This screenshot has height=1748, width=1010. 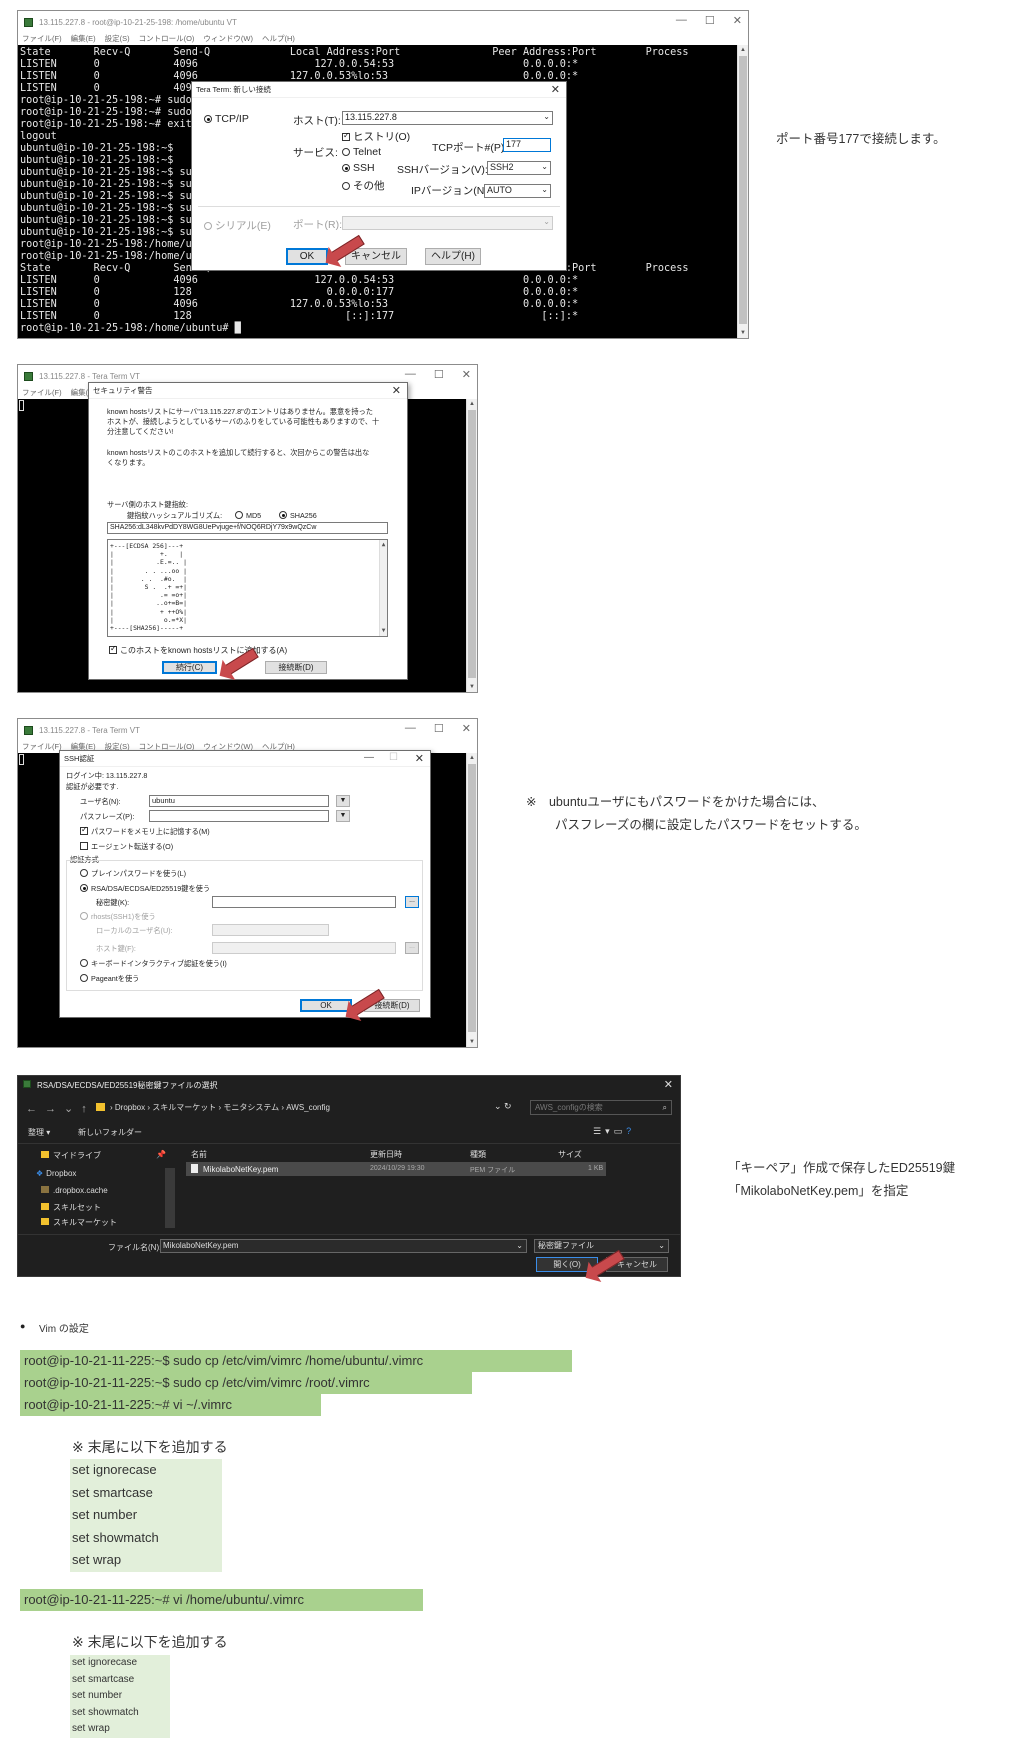 What do you see at coordinates (304, 902) in the screenshot?
I see `private-key-input` at bounding box center [304, 902].